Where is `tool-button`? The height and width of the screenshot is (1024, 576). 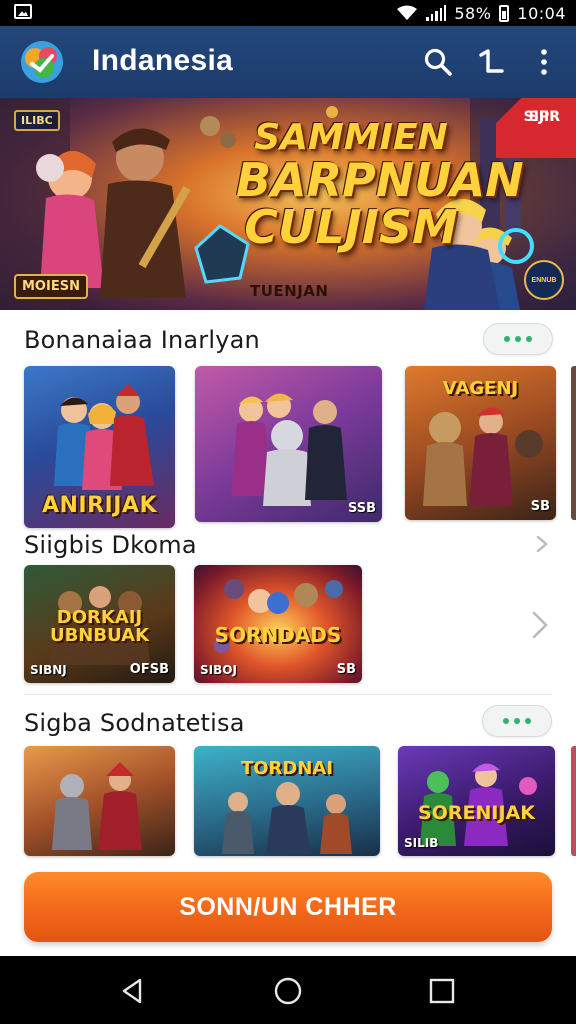 tool-button is located at coordinates (490, 62).